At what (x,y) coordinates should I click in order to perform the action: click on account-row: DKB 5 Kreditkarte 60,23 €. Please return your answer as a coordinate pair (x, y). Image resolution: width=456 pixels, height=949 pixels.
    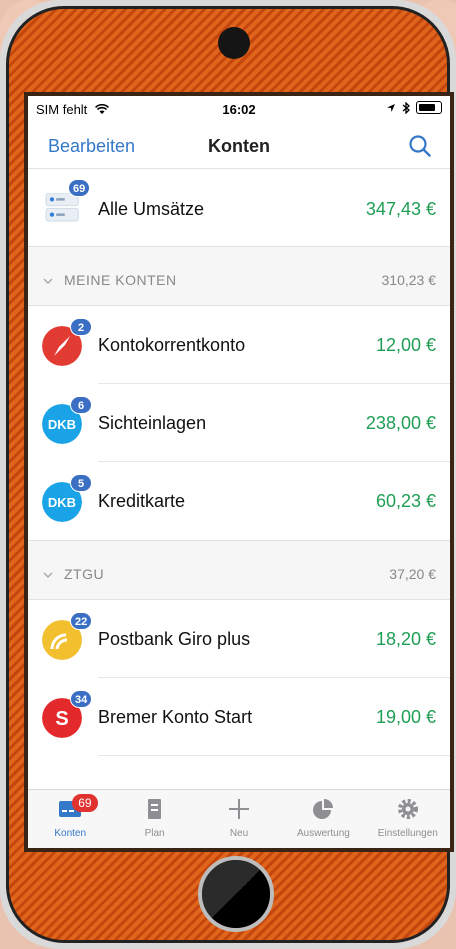
    Looking at the image, I should click on (239, 501).